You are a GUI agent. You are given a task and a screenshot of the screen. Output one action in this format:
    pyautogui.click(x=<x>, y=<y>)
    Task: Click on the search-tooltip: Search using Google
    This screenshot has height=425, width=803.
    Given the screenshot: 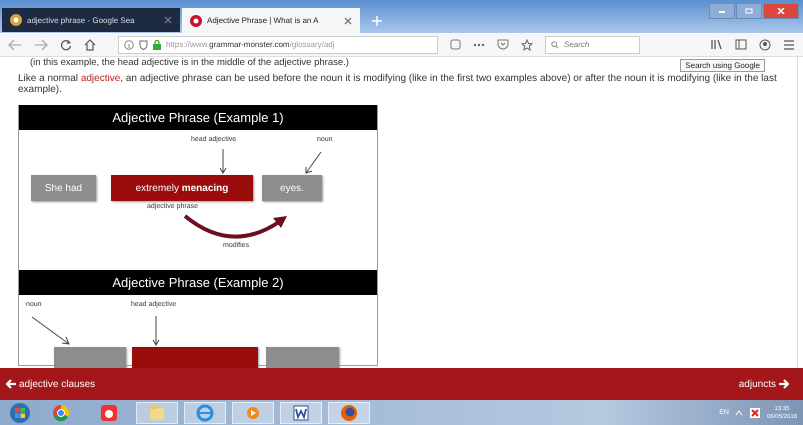 What is the action you would take?
    pyautogui.click(x=722, y=65)
    